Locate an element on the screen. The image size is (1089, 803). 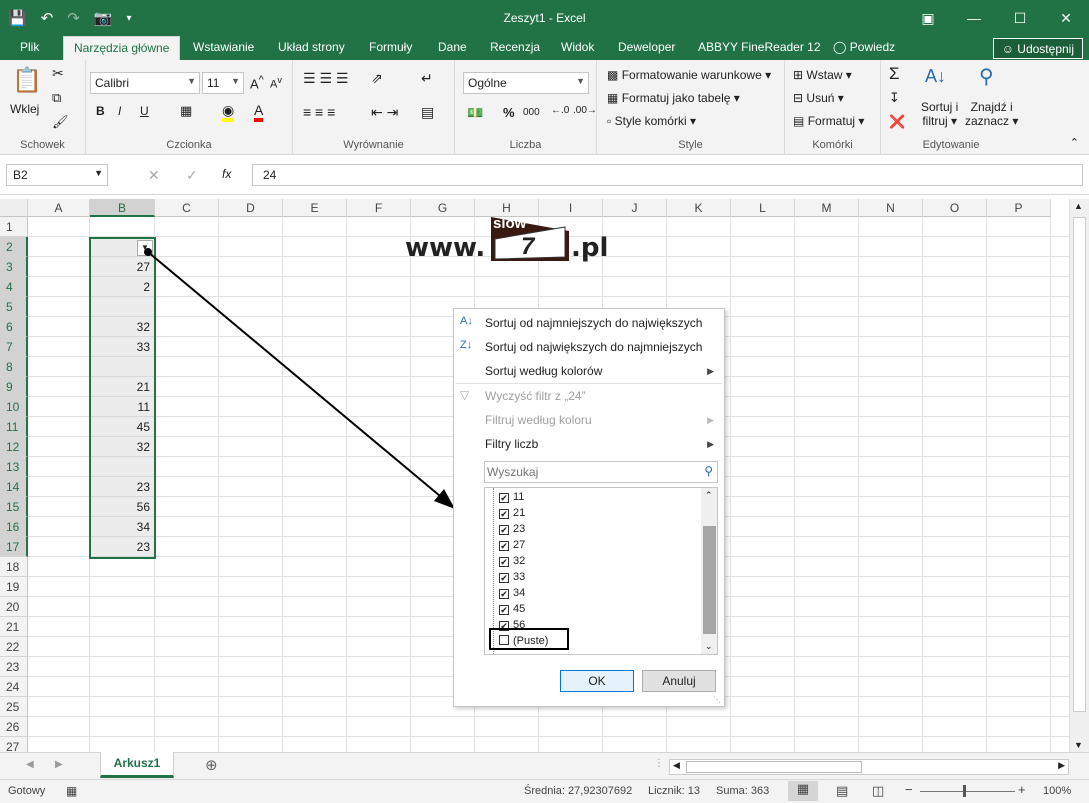
scroll-down-icon: ▼ is located at coordinates (1078, 745).